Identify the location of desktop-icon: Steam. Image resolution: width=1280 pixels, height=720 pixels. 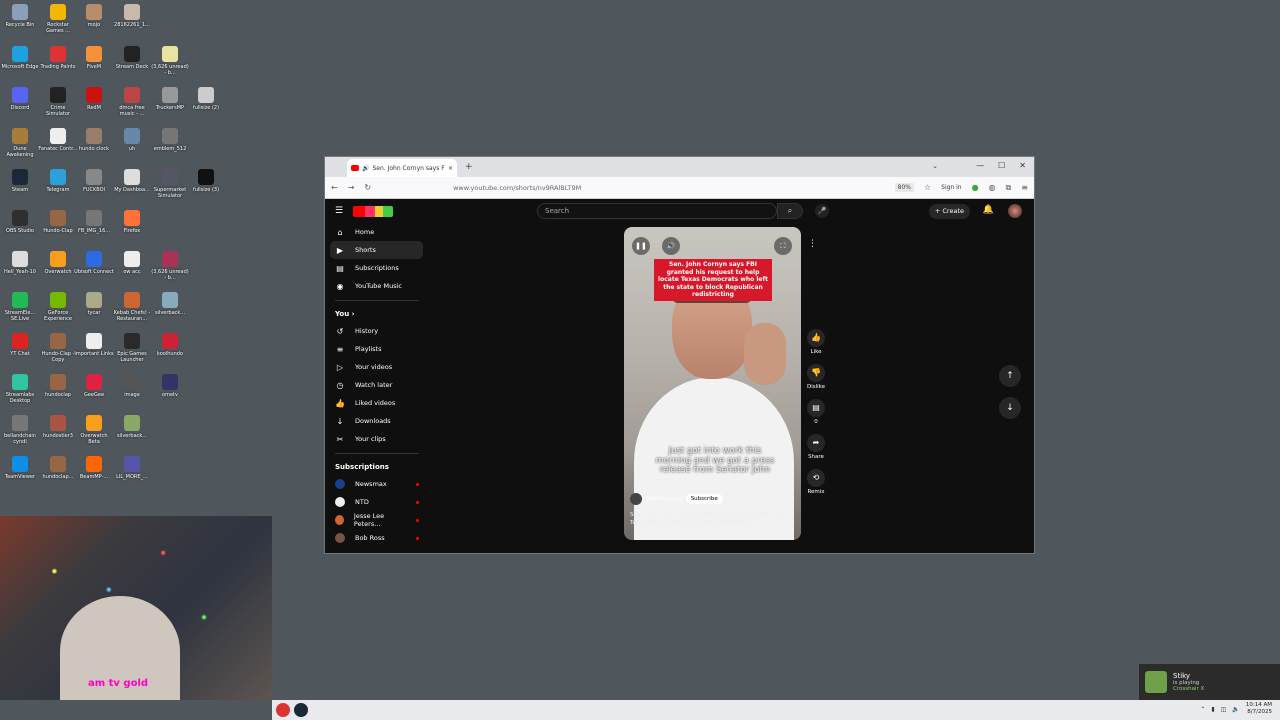
(20, 181).